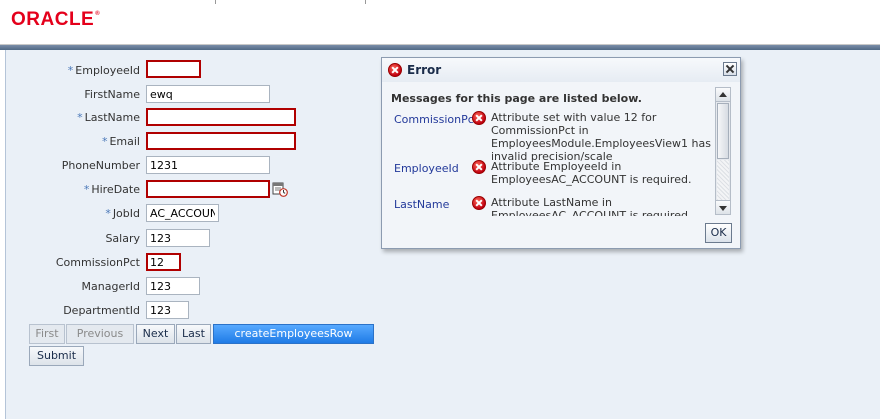 This screenshot has width=880, height=419. Describe the element at coordinates (424, 70) in the screenshot. I see `dialog-title: Error` at that location.